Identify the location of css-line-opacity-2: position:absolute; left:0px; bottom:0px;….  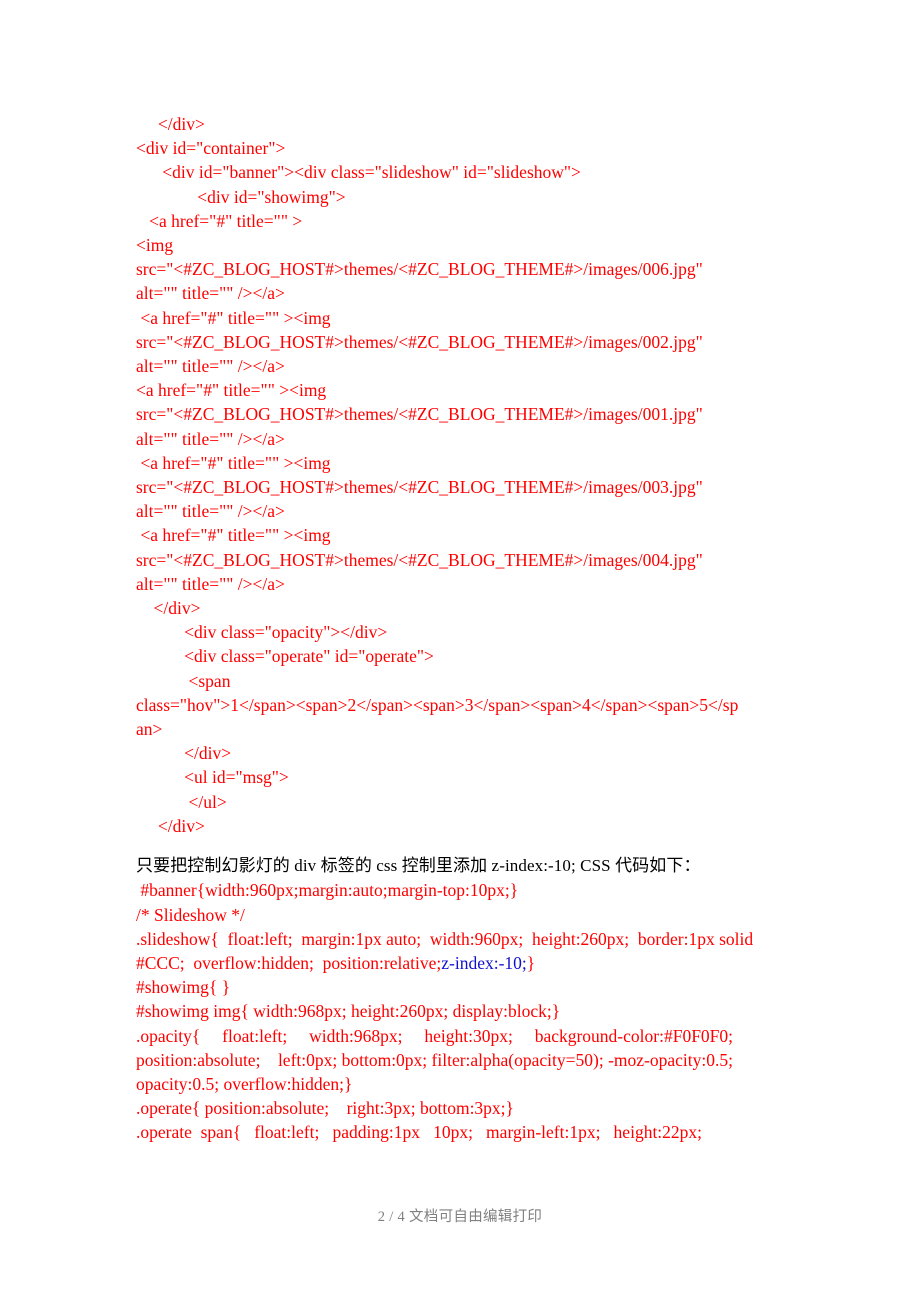
(434, 1059).